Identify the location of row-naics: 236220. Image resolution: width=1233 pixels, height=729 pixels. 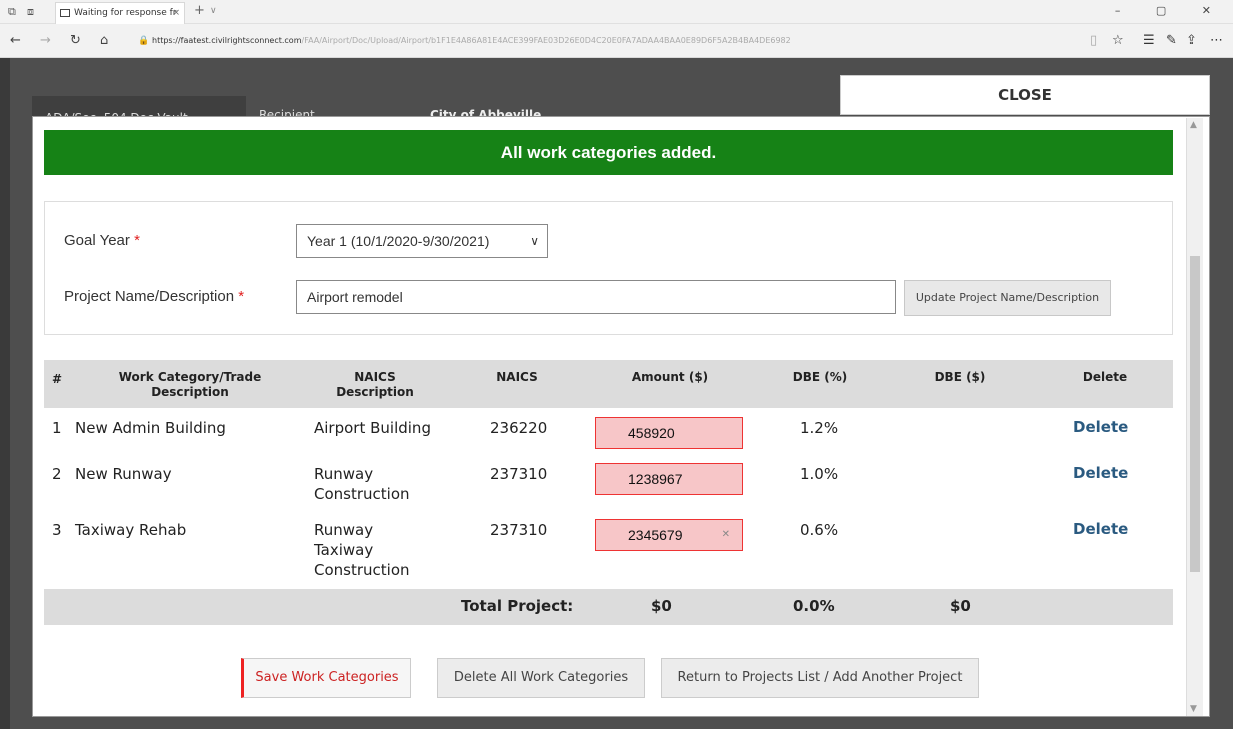
(519, 428).